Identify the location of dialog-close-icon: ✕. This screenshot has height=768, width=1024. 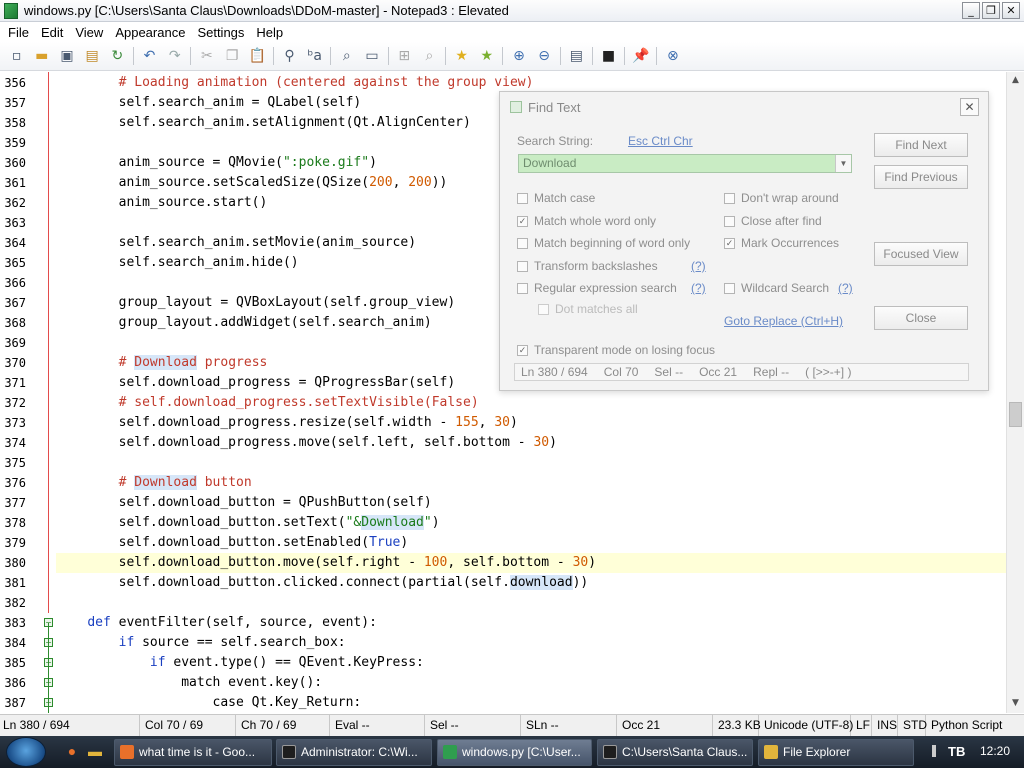
(969, 107).